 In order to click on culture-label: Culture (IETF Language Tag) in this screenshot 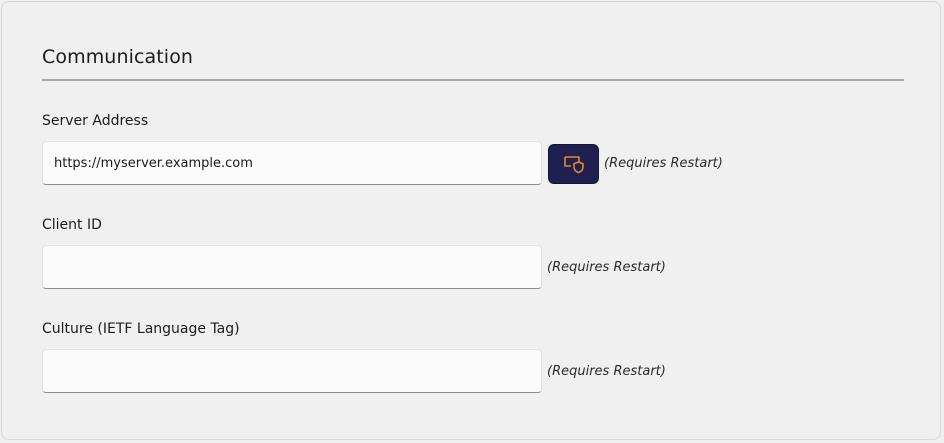, I will do `click(141, 329)`.